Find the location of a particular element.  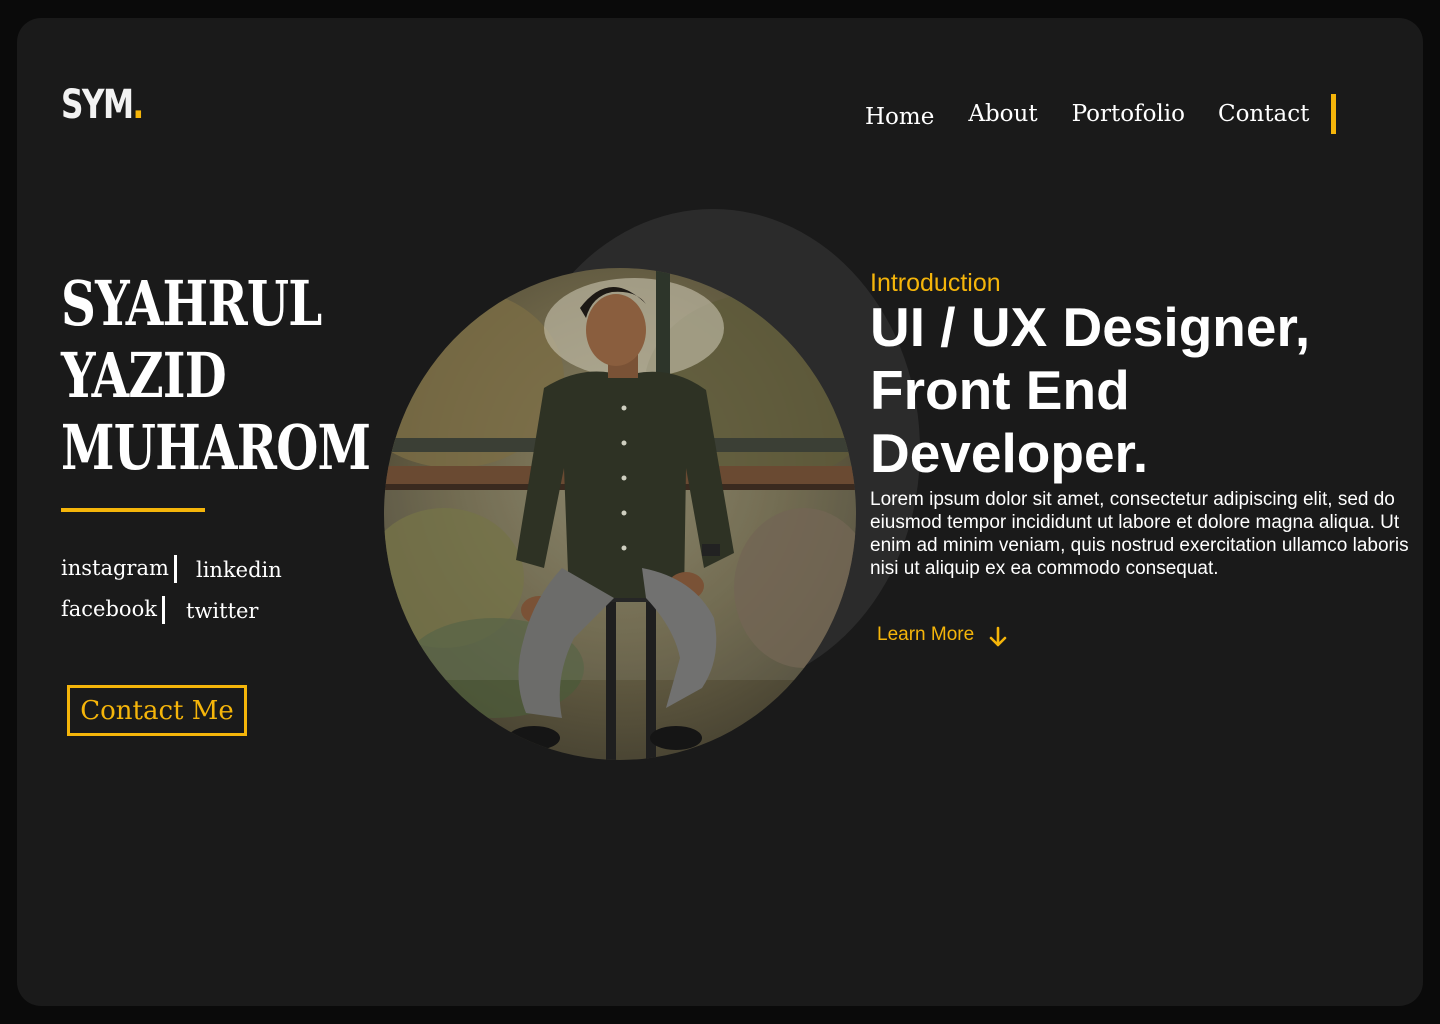

nav-accent-bar is located at coordinates (1334, 114).